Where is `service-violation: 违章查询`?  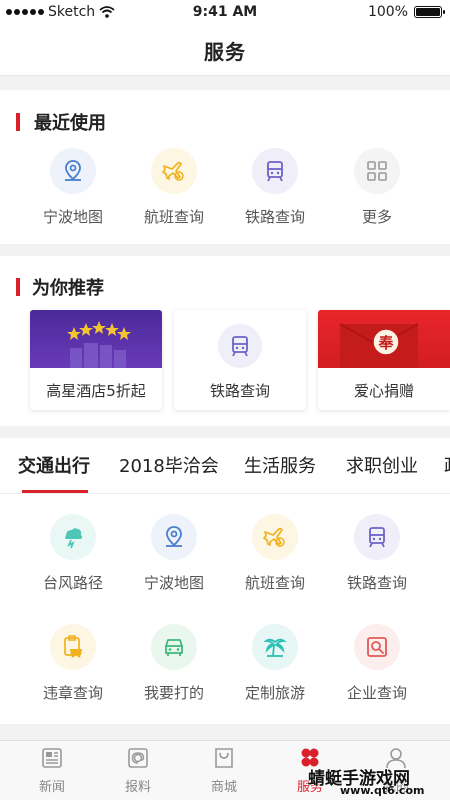
service-violation: 违章查询 is located at coordinates (73, 663).